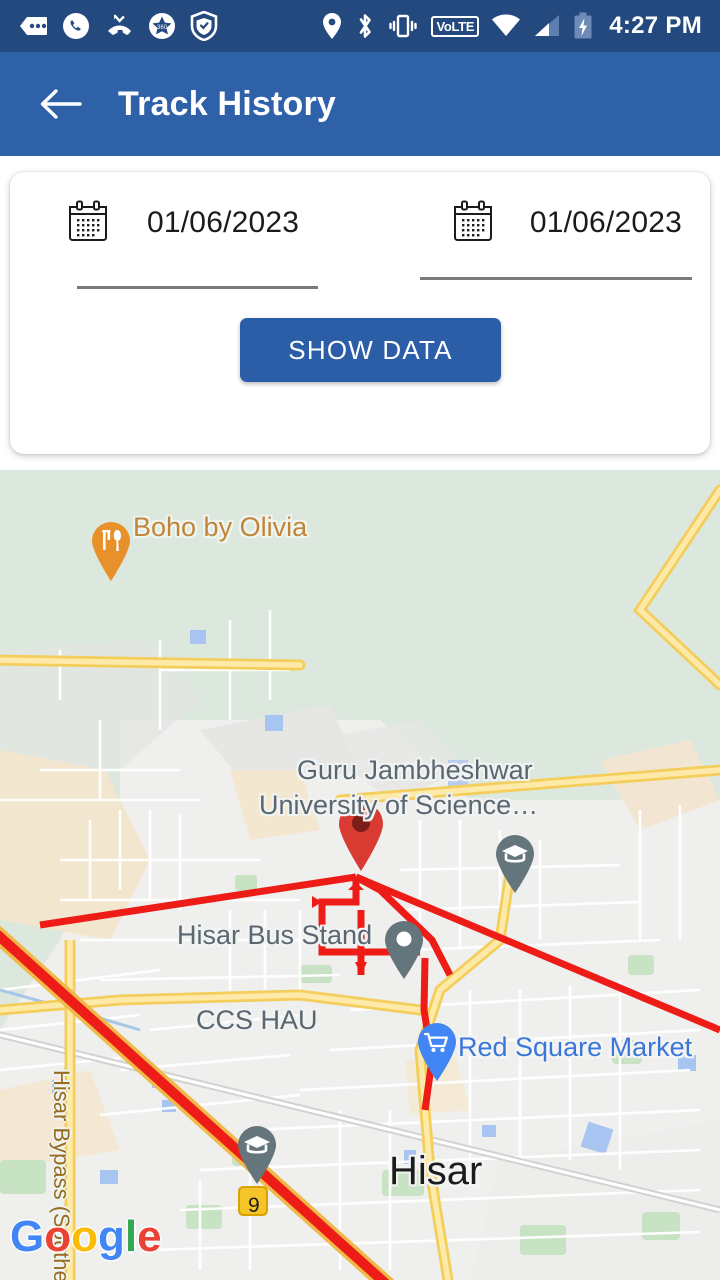  I want to click on page-title: Track History, so click(227, 103).